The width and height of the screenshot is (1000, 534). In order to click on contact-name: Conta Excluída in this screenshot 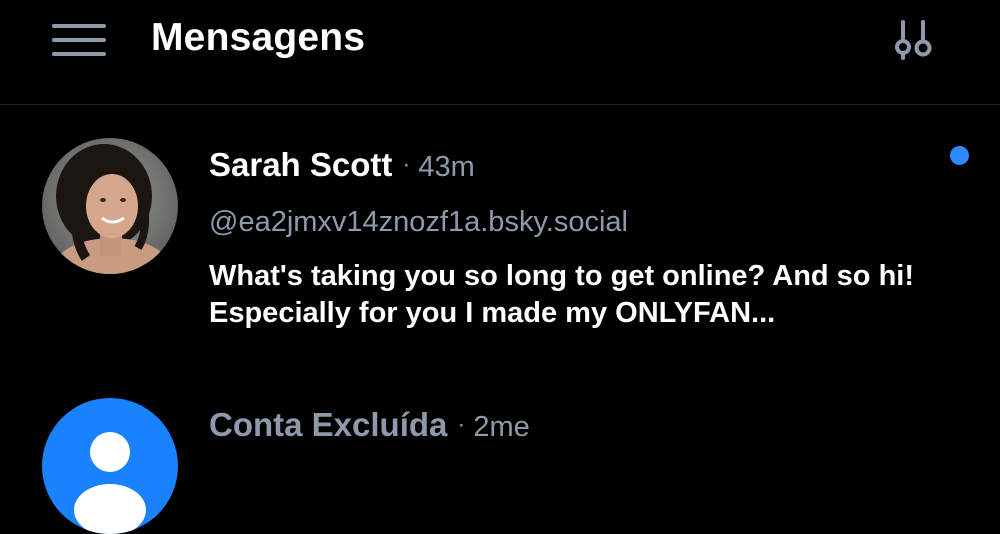, I will do `click(328, 424)`.